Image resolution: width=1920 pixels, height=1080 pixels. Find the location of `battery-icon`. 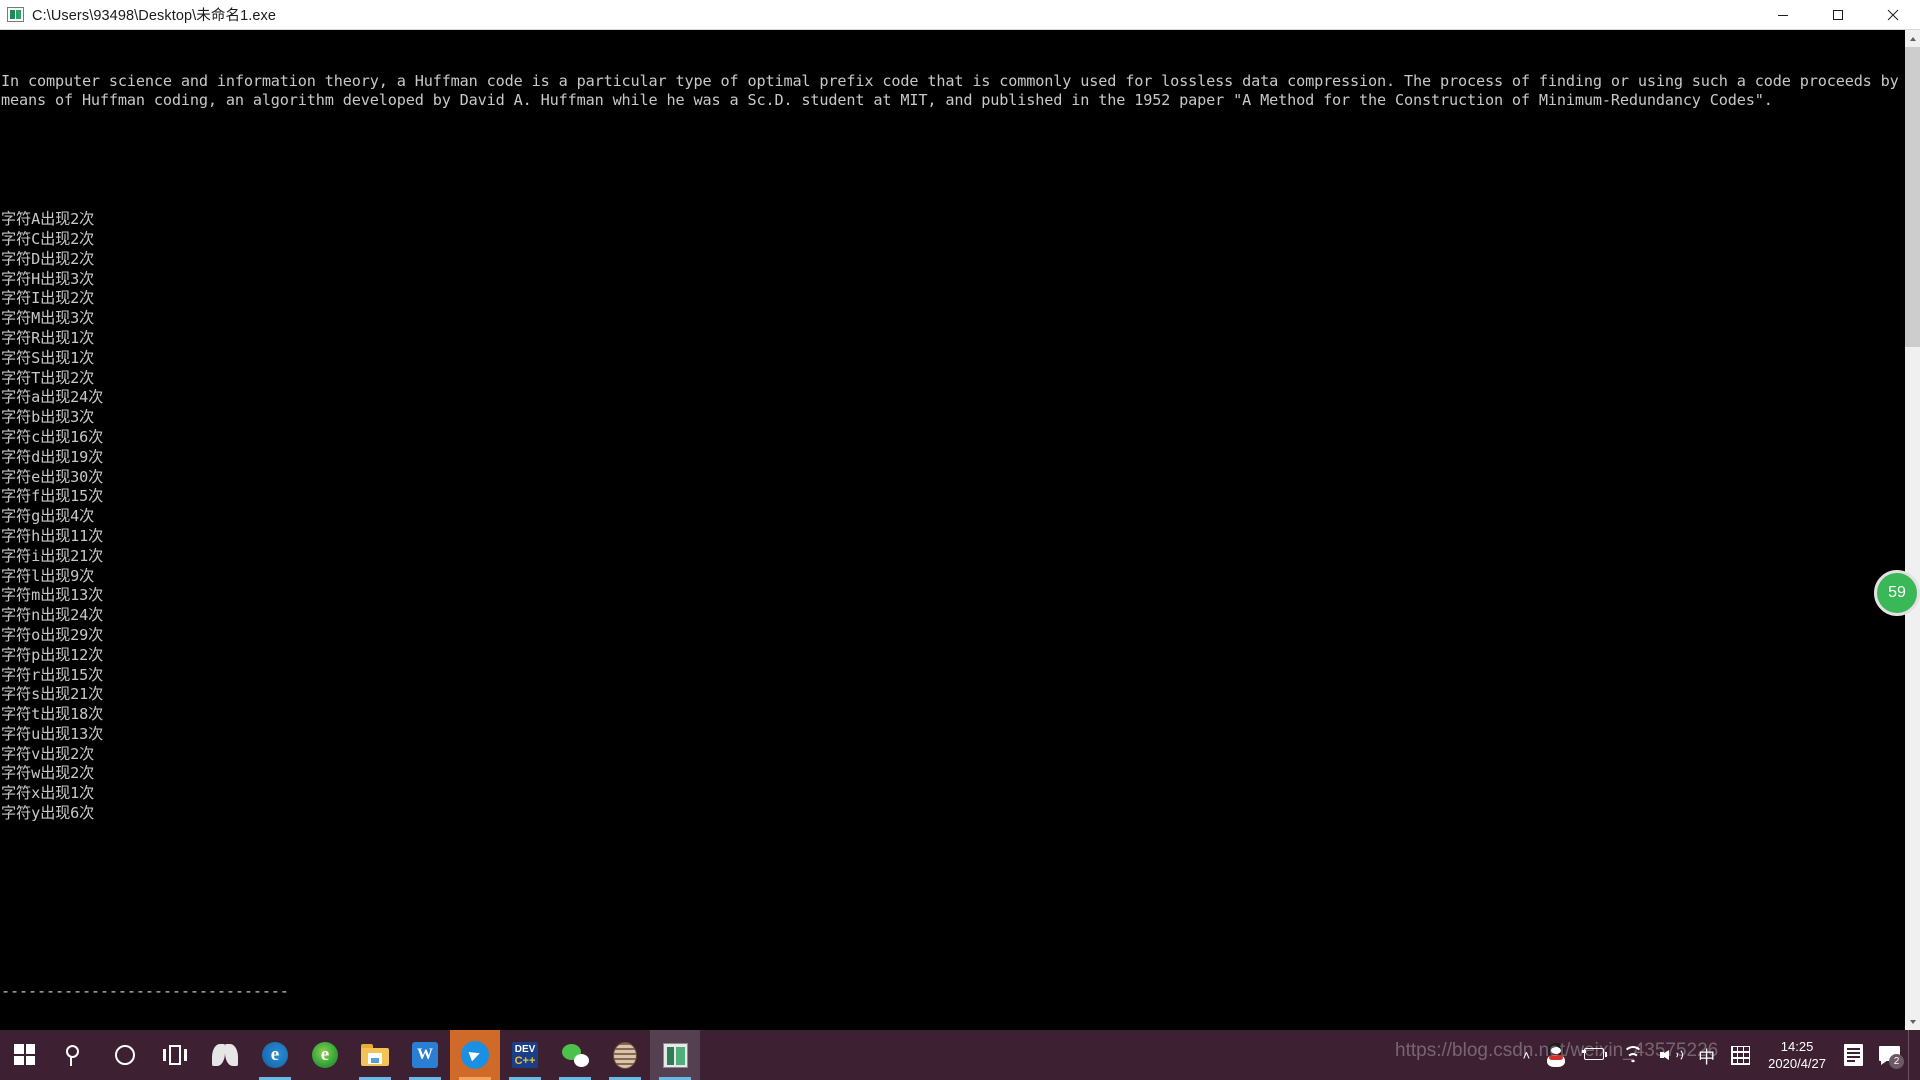

battery-icon is located at coordinates (1595, 1055).